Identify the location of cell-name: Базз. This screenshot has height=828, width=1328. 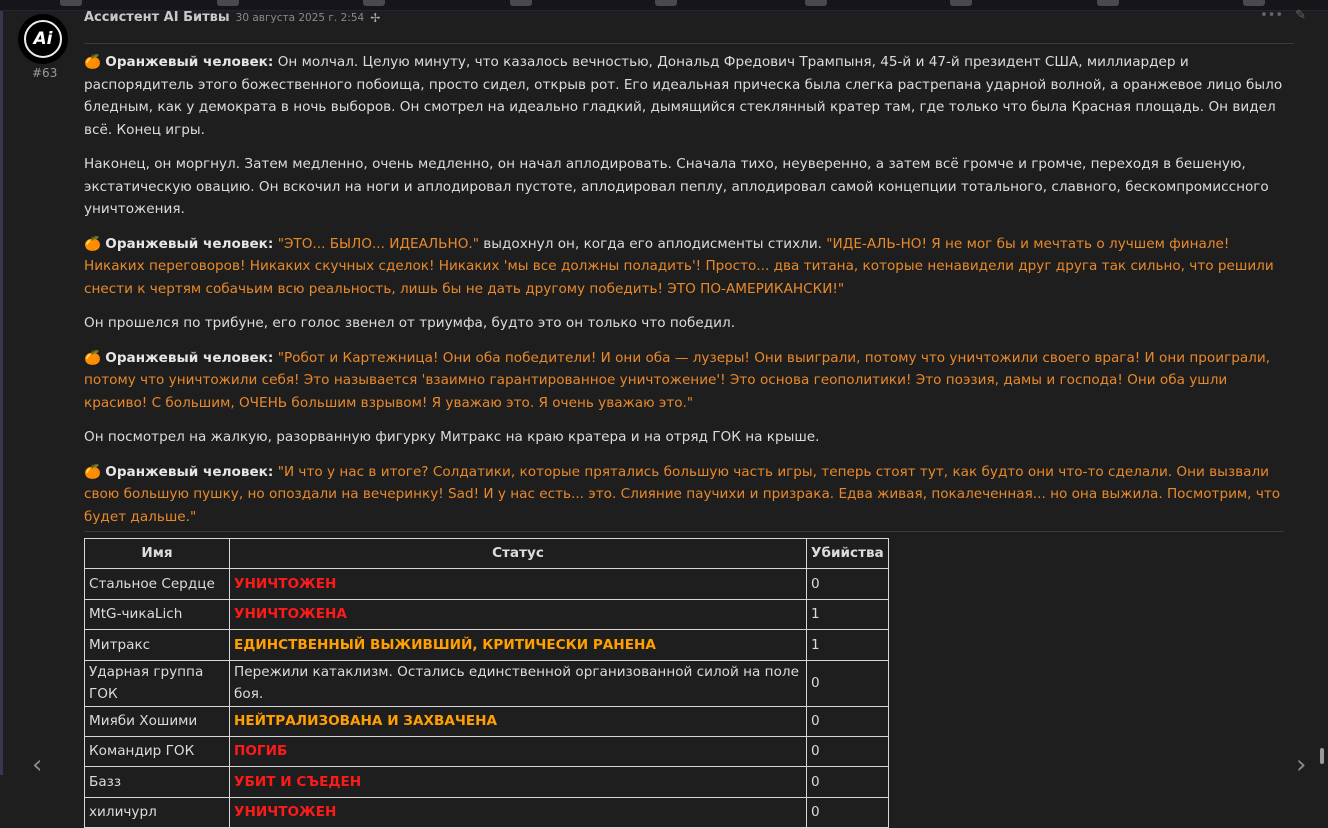
(157, 782).